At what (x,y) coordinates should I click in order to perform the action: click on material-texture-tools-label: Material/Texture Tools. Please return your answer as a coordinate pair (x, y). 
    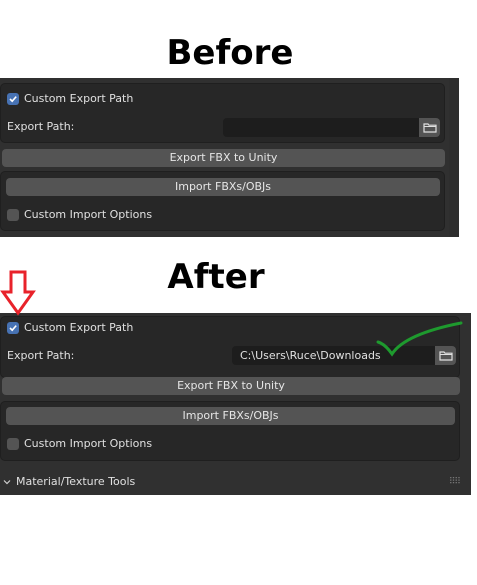
    Looking at the image, I should click on (76, 481).